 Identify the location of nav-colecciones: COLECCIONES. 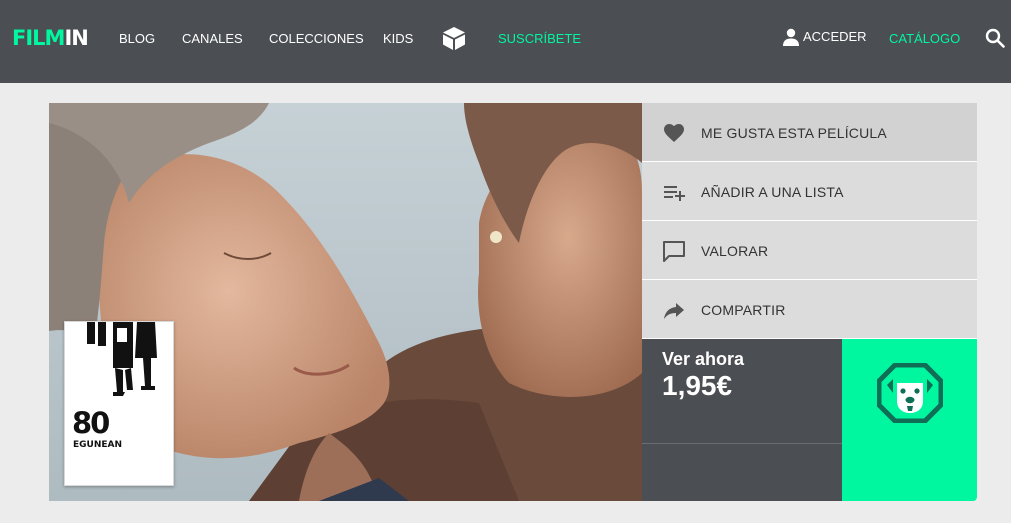
(316, 38).